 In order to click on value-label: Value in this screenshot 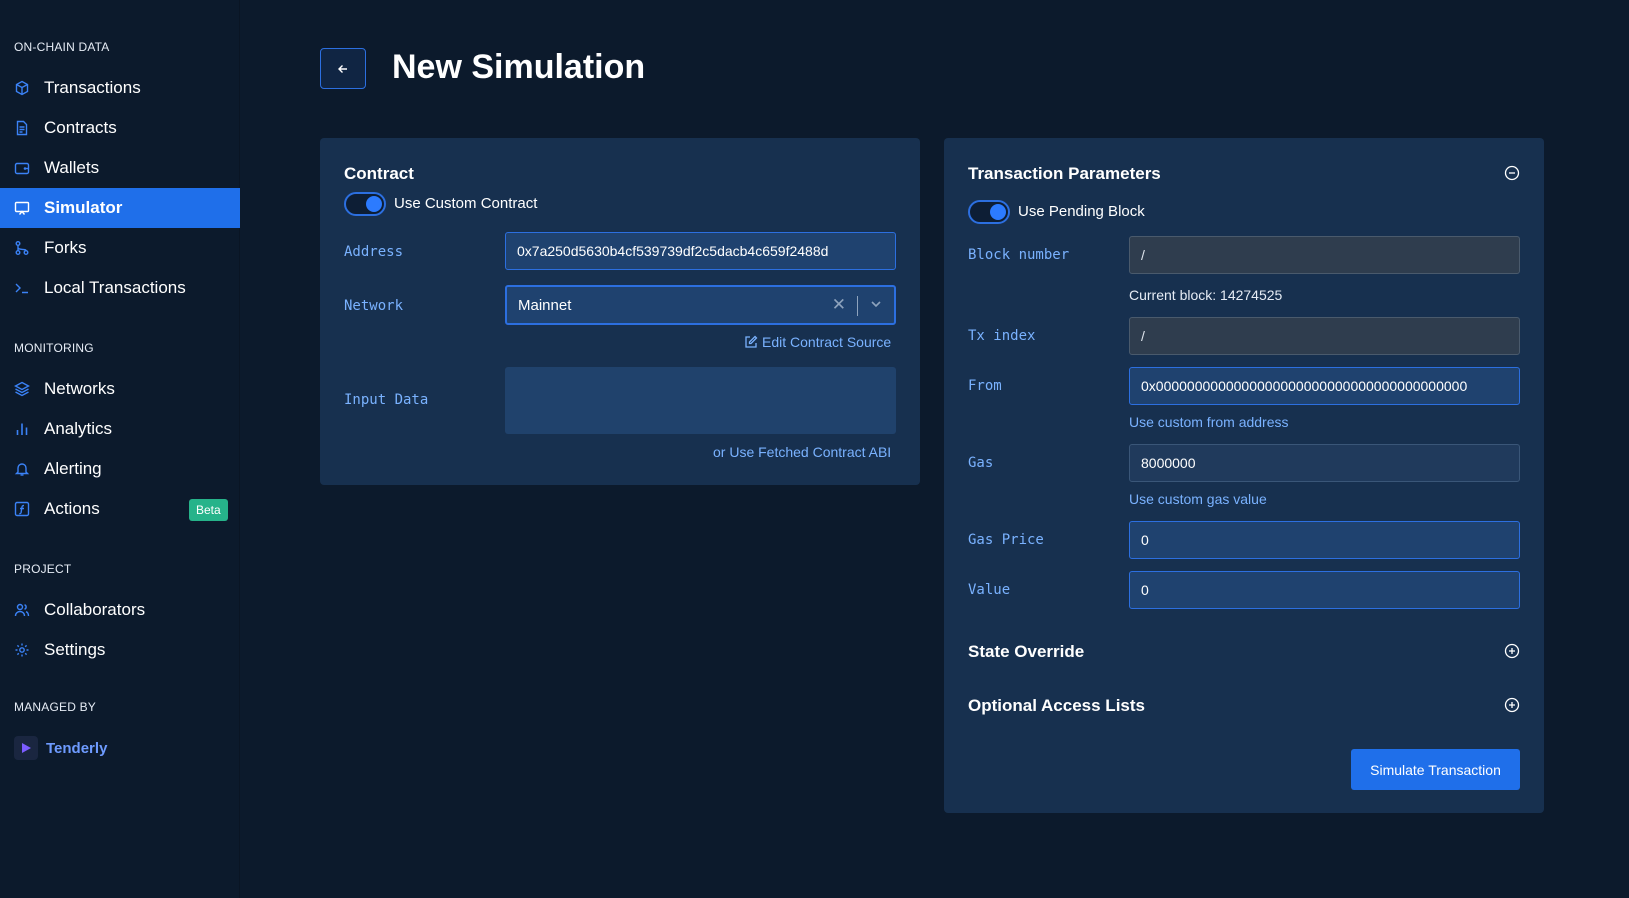, I will do `click(989, 590)`.